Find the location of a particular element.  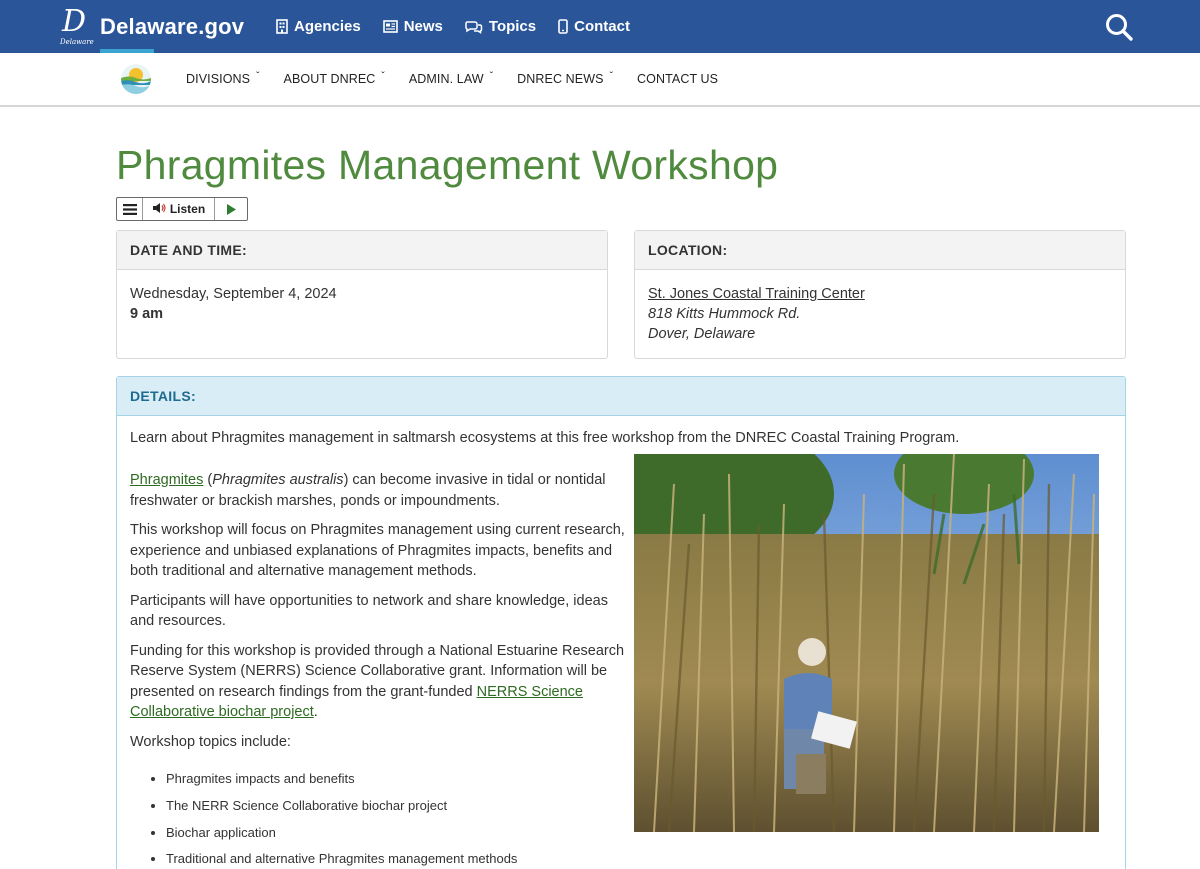

date-time-heading: DATE AND TIME: is located at coordinates (362, 250).